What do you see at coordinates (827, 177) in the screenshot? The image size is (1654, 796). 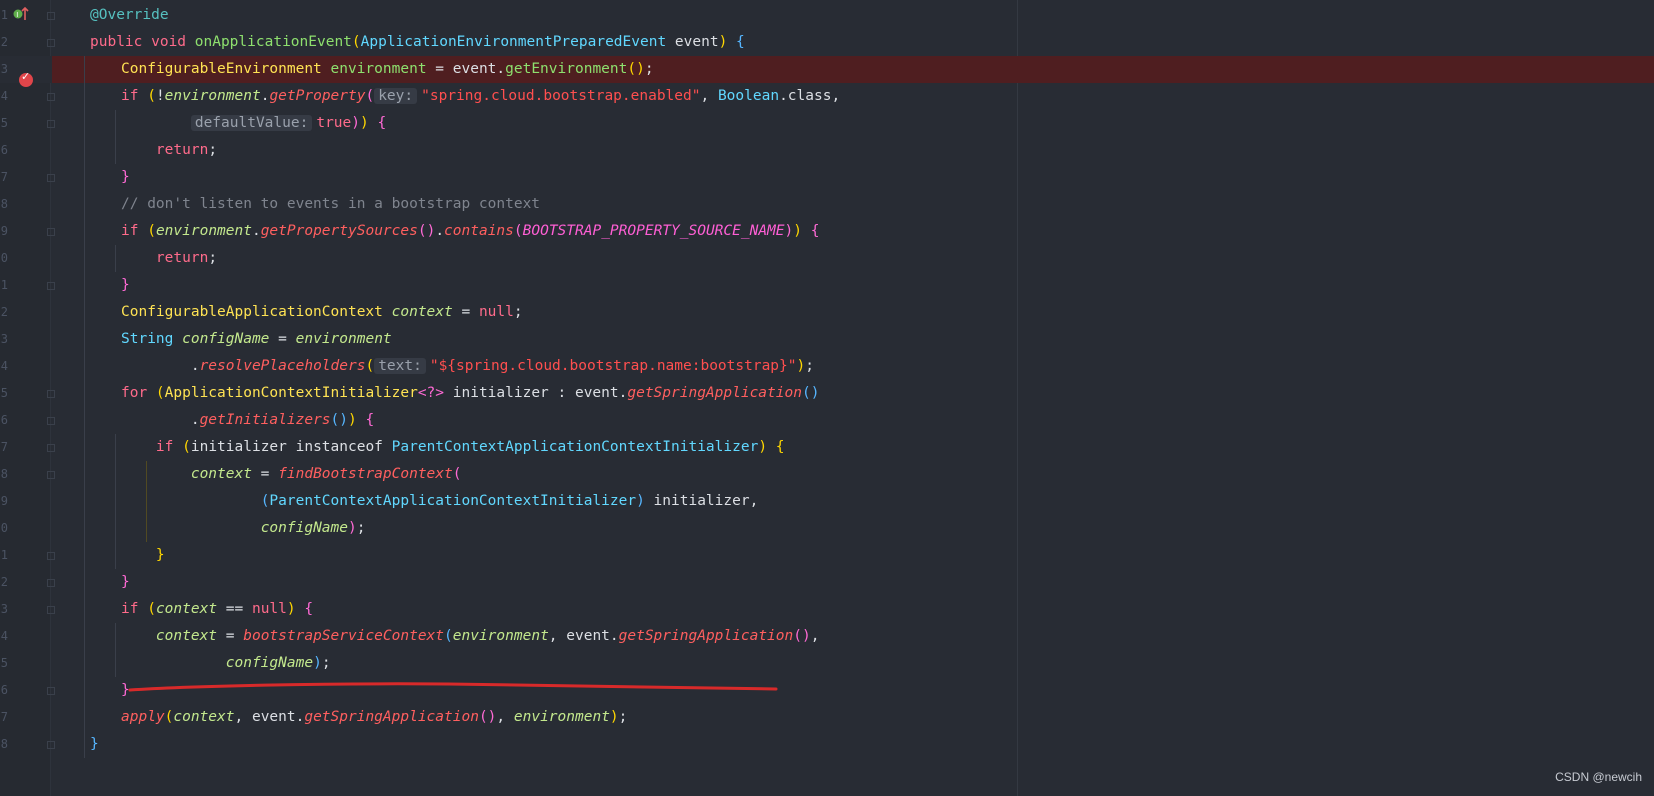 I see `code-line: 7}` at bounding box center [827, 177].